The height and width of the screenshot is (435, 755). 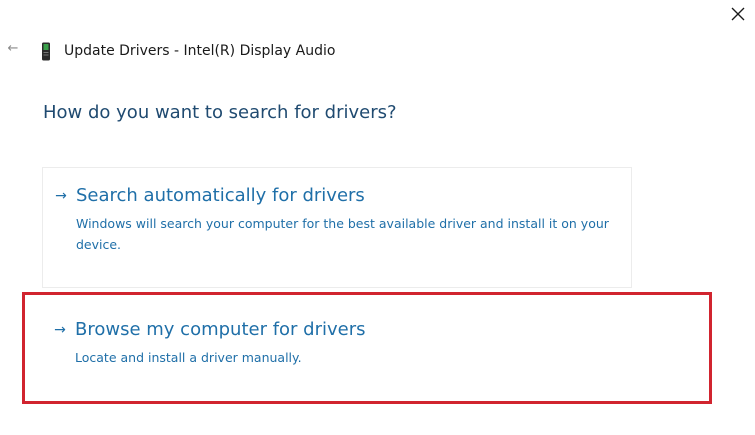 I want to click on option-title: Browse my computer for drivers, so click(x=220, y=329).